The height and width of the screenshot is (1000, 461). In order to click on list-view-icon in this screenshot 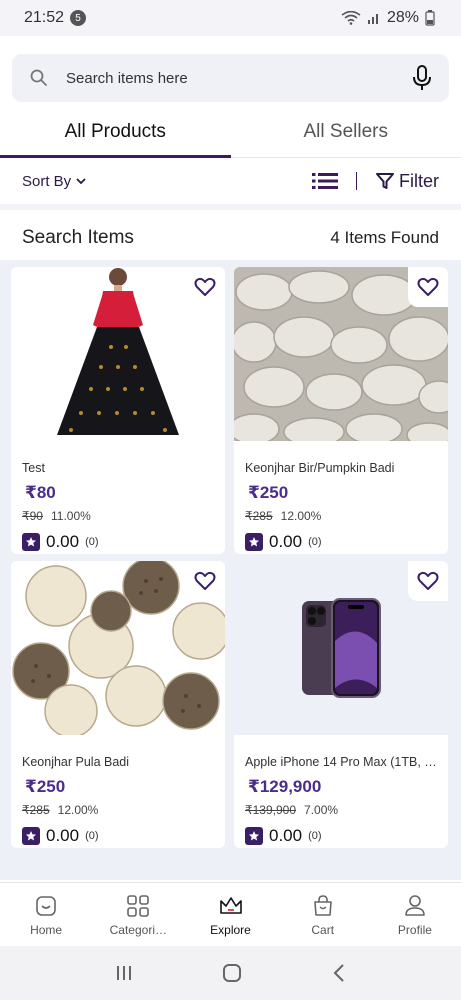, I will do `click(325, 181)`.